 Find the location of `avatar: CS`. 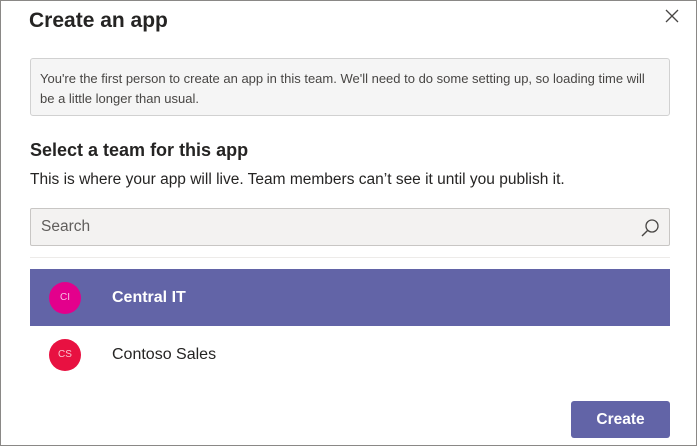

avatar: CS is located at coordinates (65, 354).